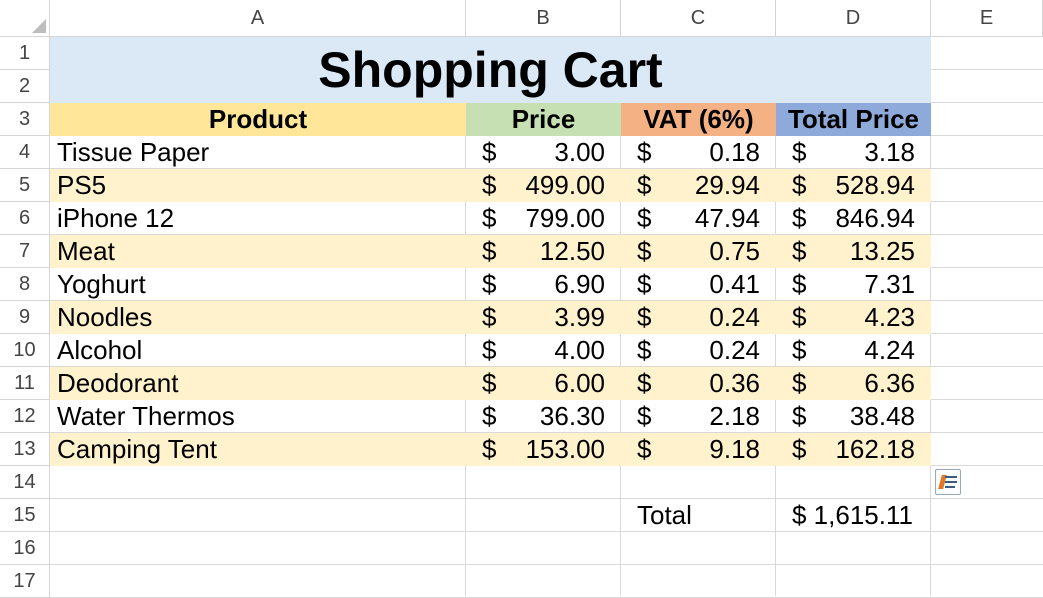  What do you see at coordinates (25, 350) in the screenshot?
I see `row-header-10: 10` at bounding box center [25, 350].